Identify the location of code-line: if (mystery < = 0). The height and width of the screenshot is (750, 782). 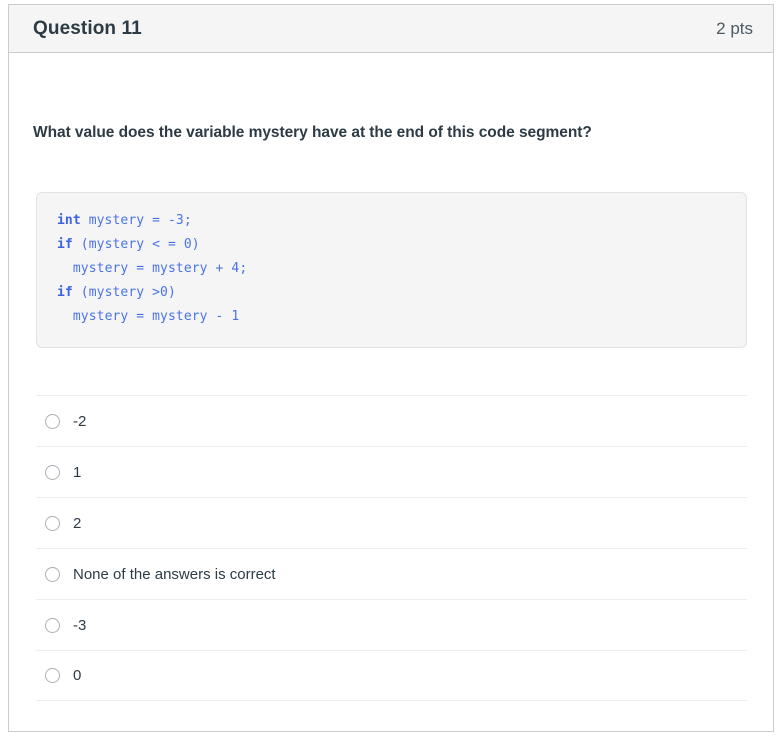
(391, 245).